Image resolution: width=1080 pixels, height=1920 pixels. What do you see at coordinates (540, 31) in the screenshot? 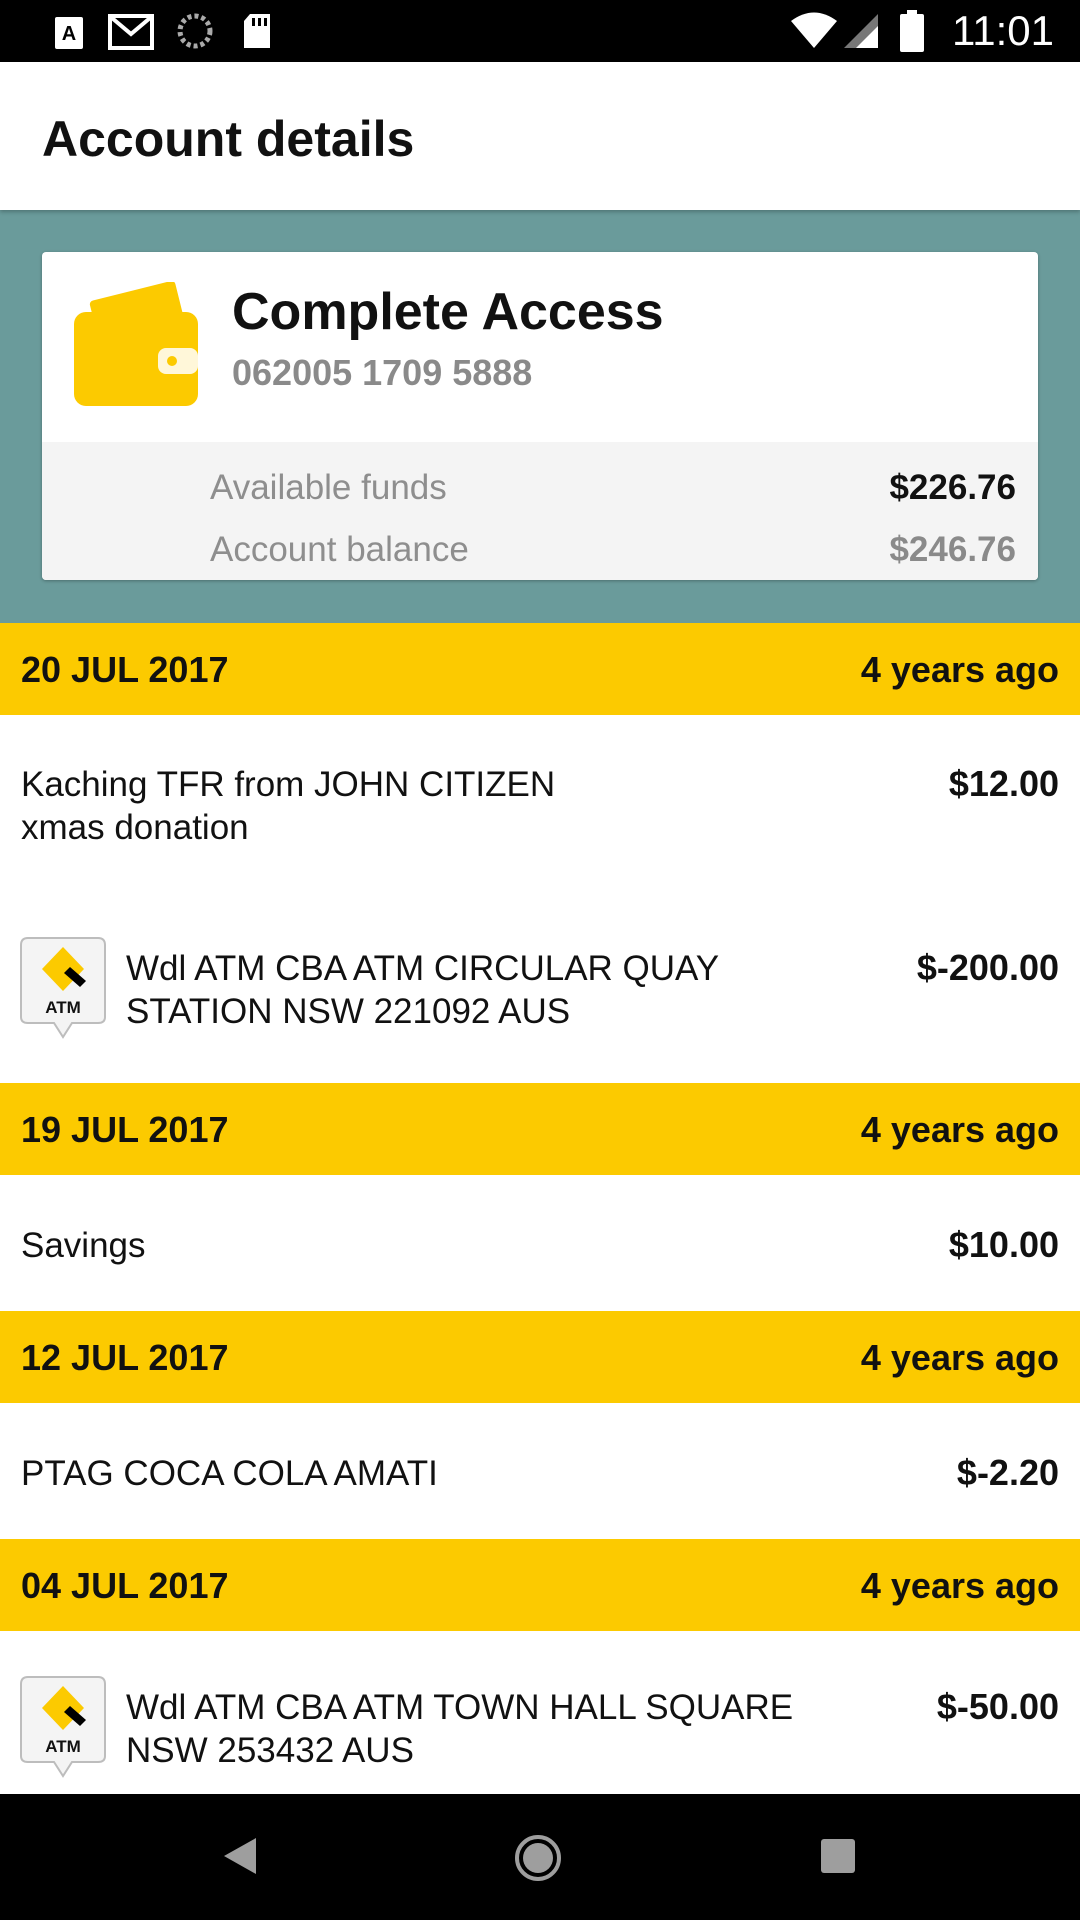
I see `status-bar: A 11:01` at bounding box center [540, 31].